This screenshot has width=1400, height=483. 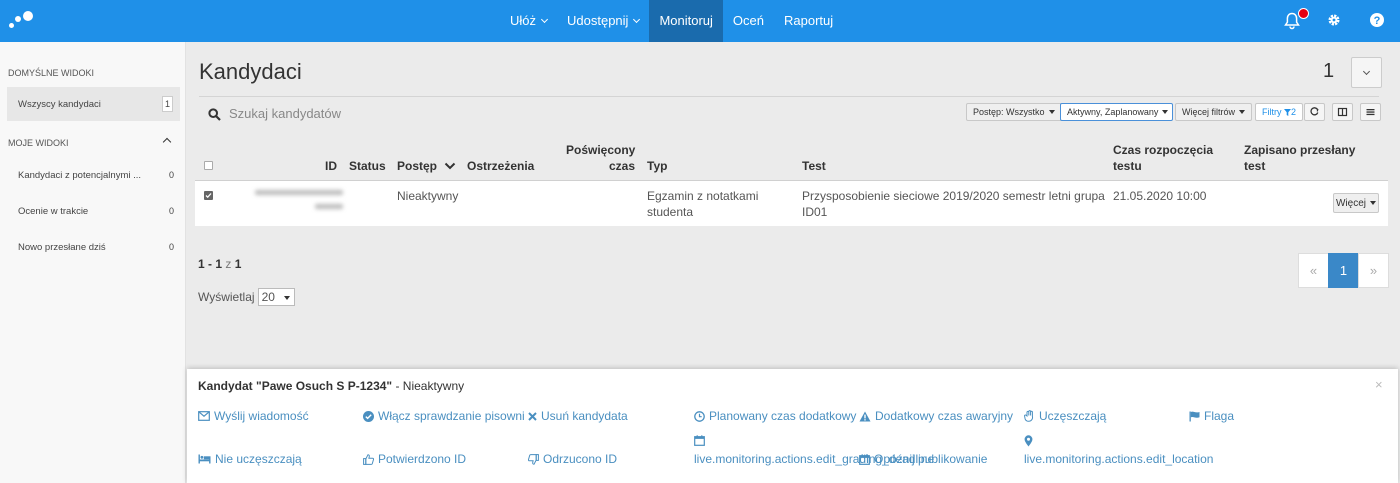 I want to click on edit-location-action: live.monitoring.actions.edit_location, so click(x=1118, y=459).